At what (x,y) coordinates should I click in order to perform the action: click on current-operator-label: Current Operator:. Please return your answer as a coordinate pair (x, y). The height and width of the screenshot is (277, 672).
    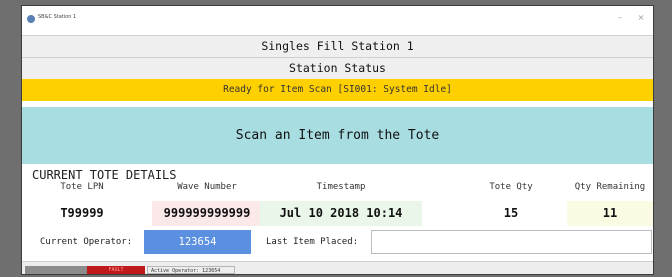
    Looking at the image, I should click on (86, 242).